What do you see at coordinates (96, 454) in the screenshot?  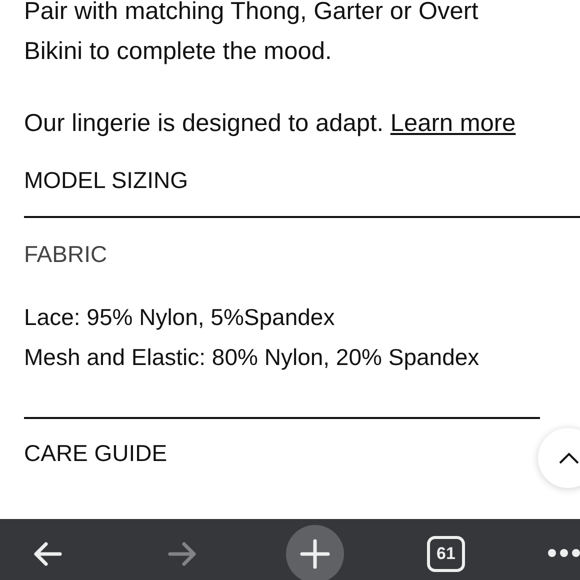 I see `section-header: CARE GUIDE` at bounding box center [96, 454].